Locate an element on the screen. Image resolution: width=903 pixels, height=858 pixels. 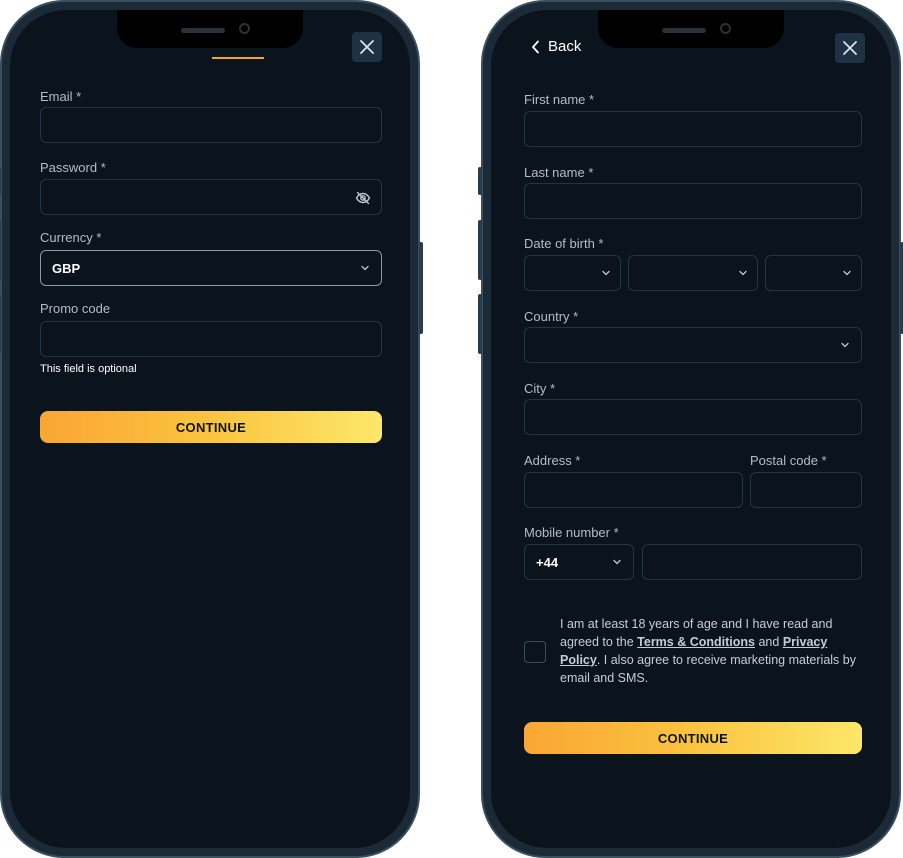
password-label: Password * is located at coordinates (73, 167).